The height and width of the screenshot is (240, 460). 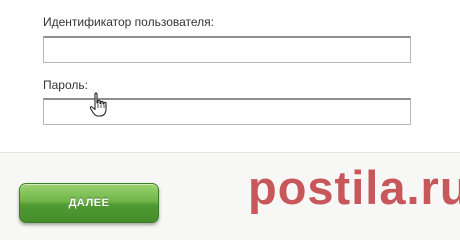 I want to click on password-label: Пароль:, so click(x=65, y=85).